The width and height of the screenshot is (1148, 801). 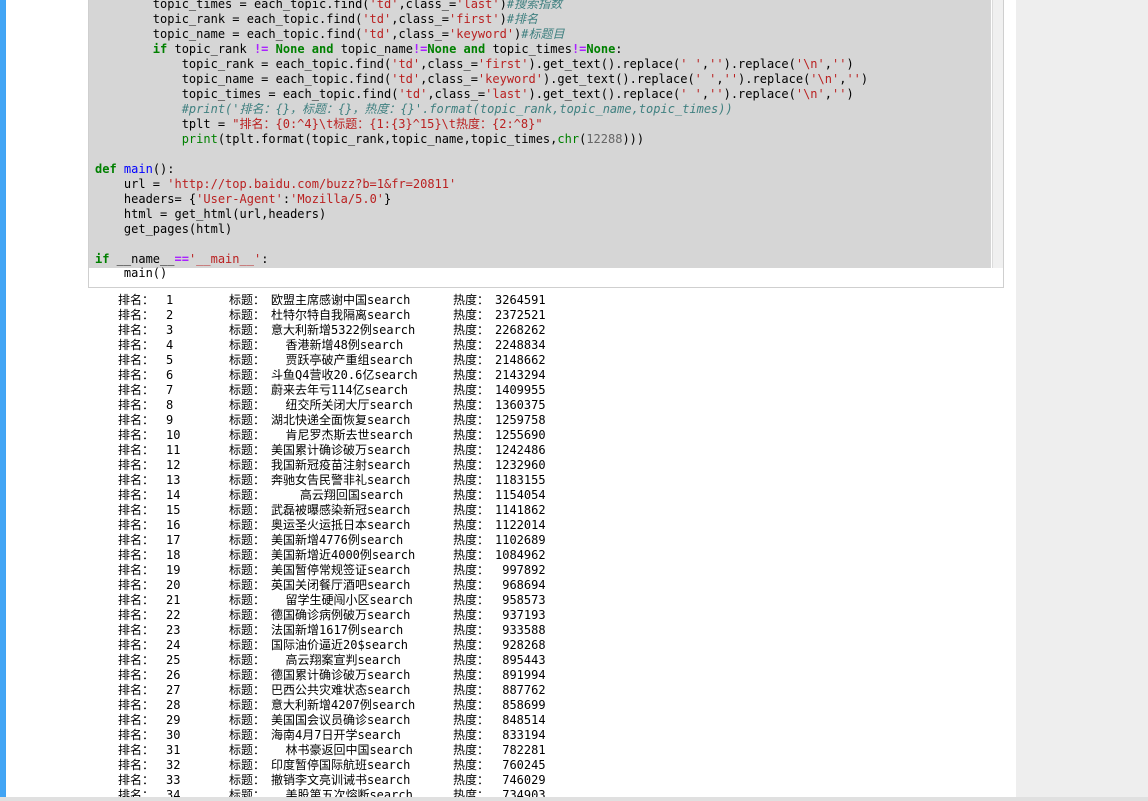 What do you see at coordinates (558, 735) in the screenshot?
I see `output-row: 排名： 30 标题： 海南4月7日开学search 热度： 833194` at bounding box center [558, 735].